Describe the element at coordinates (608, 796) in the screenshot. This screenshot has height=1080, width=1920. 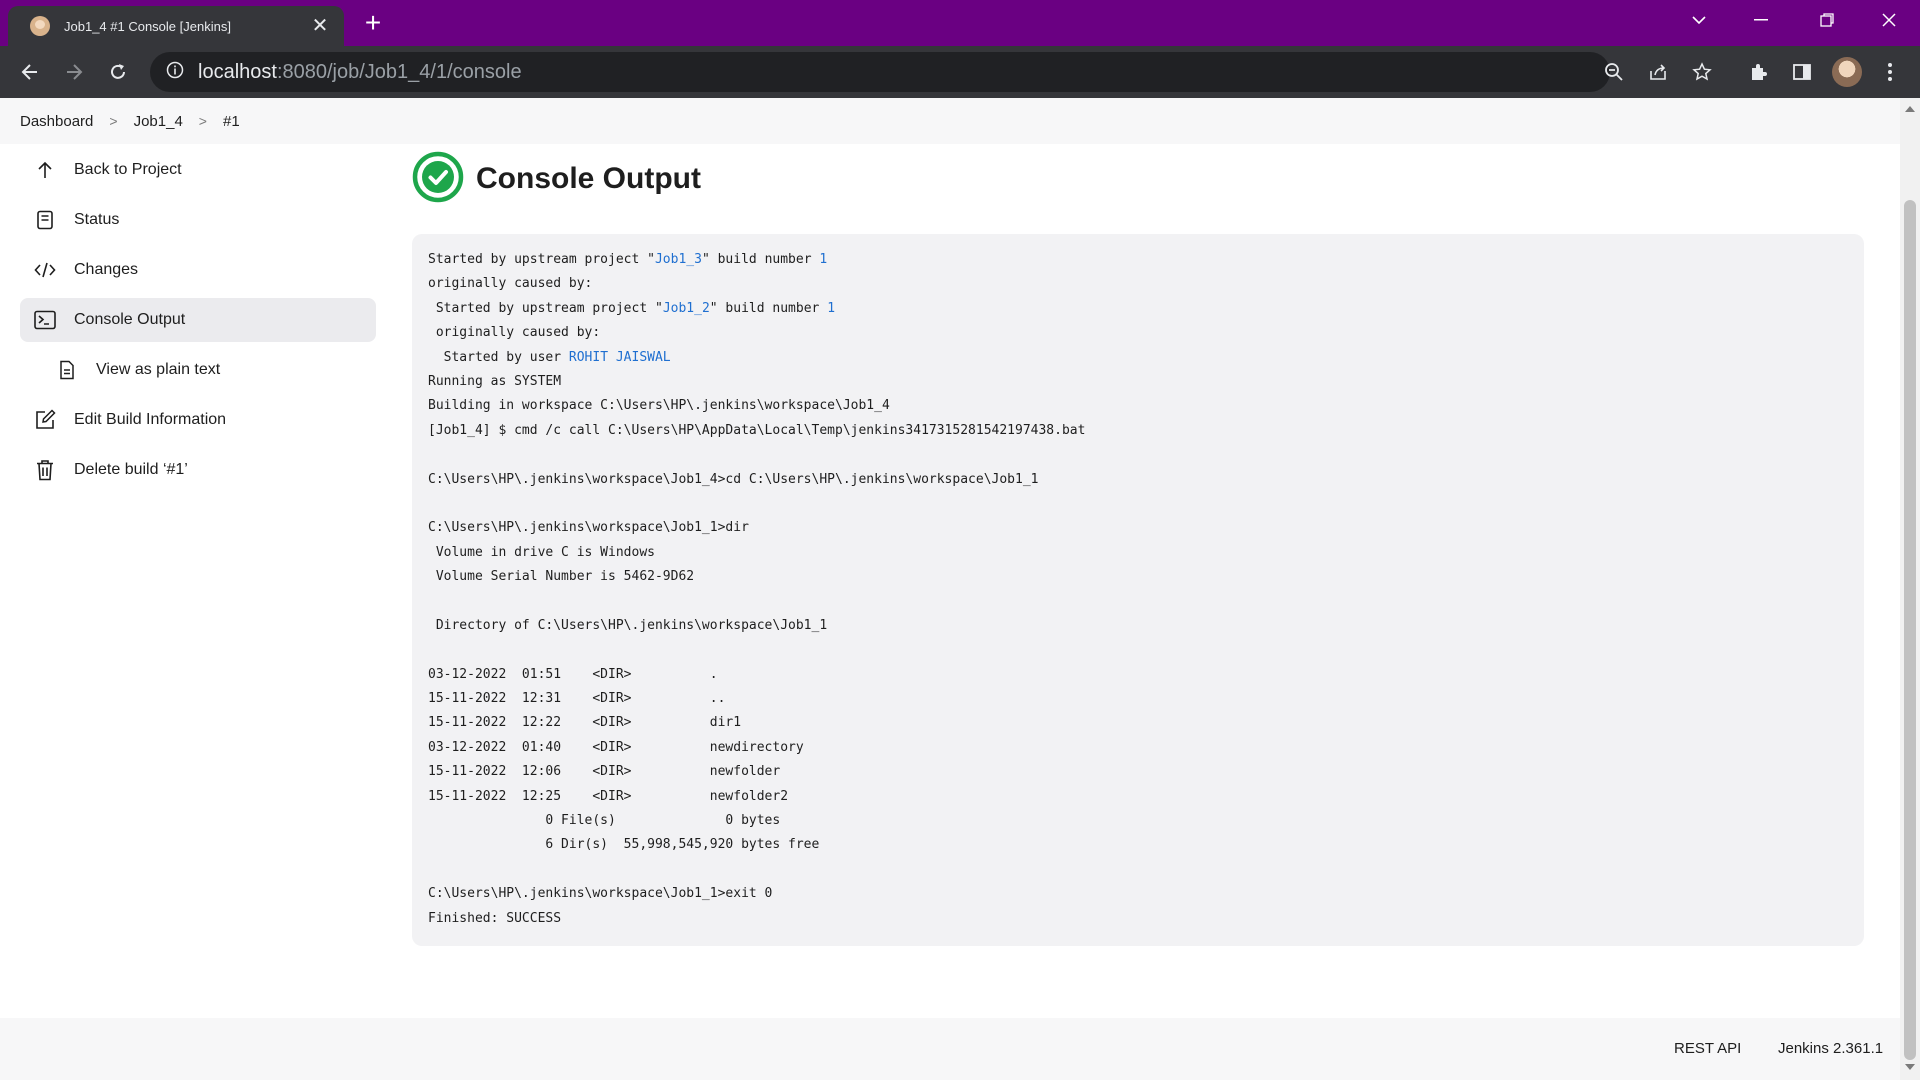
I see `console-line: 15-11-2022 12:25 <DIR> newfolder2` at that location.